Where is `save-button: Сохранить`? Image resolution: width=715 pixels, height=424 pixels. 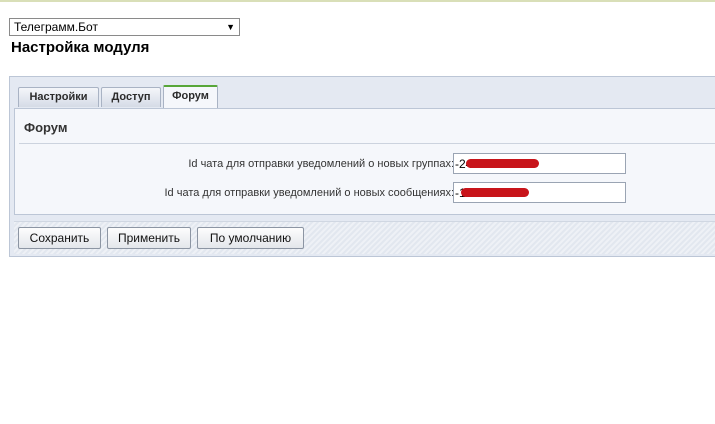
save-button: Сохранить is located at coordinates (59, 238).